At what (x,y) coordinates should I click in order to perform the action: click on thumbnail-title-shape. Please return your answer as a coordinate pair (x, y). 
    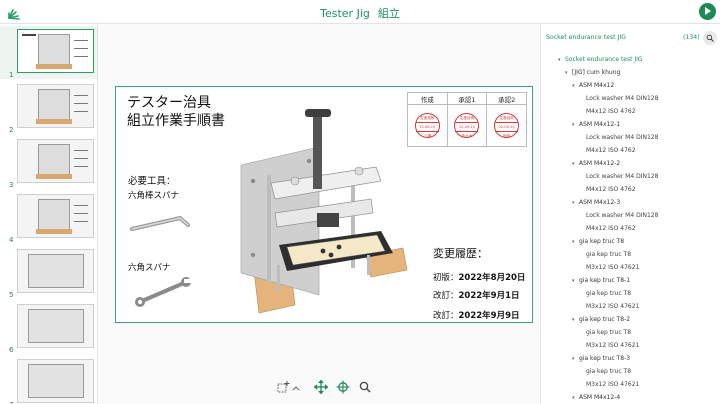
    Looking at the image, I should click on (29, 35).